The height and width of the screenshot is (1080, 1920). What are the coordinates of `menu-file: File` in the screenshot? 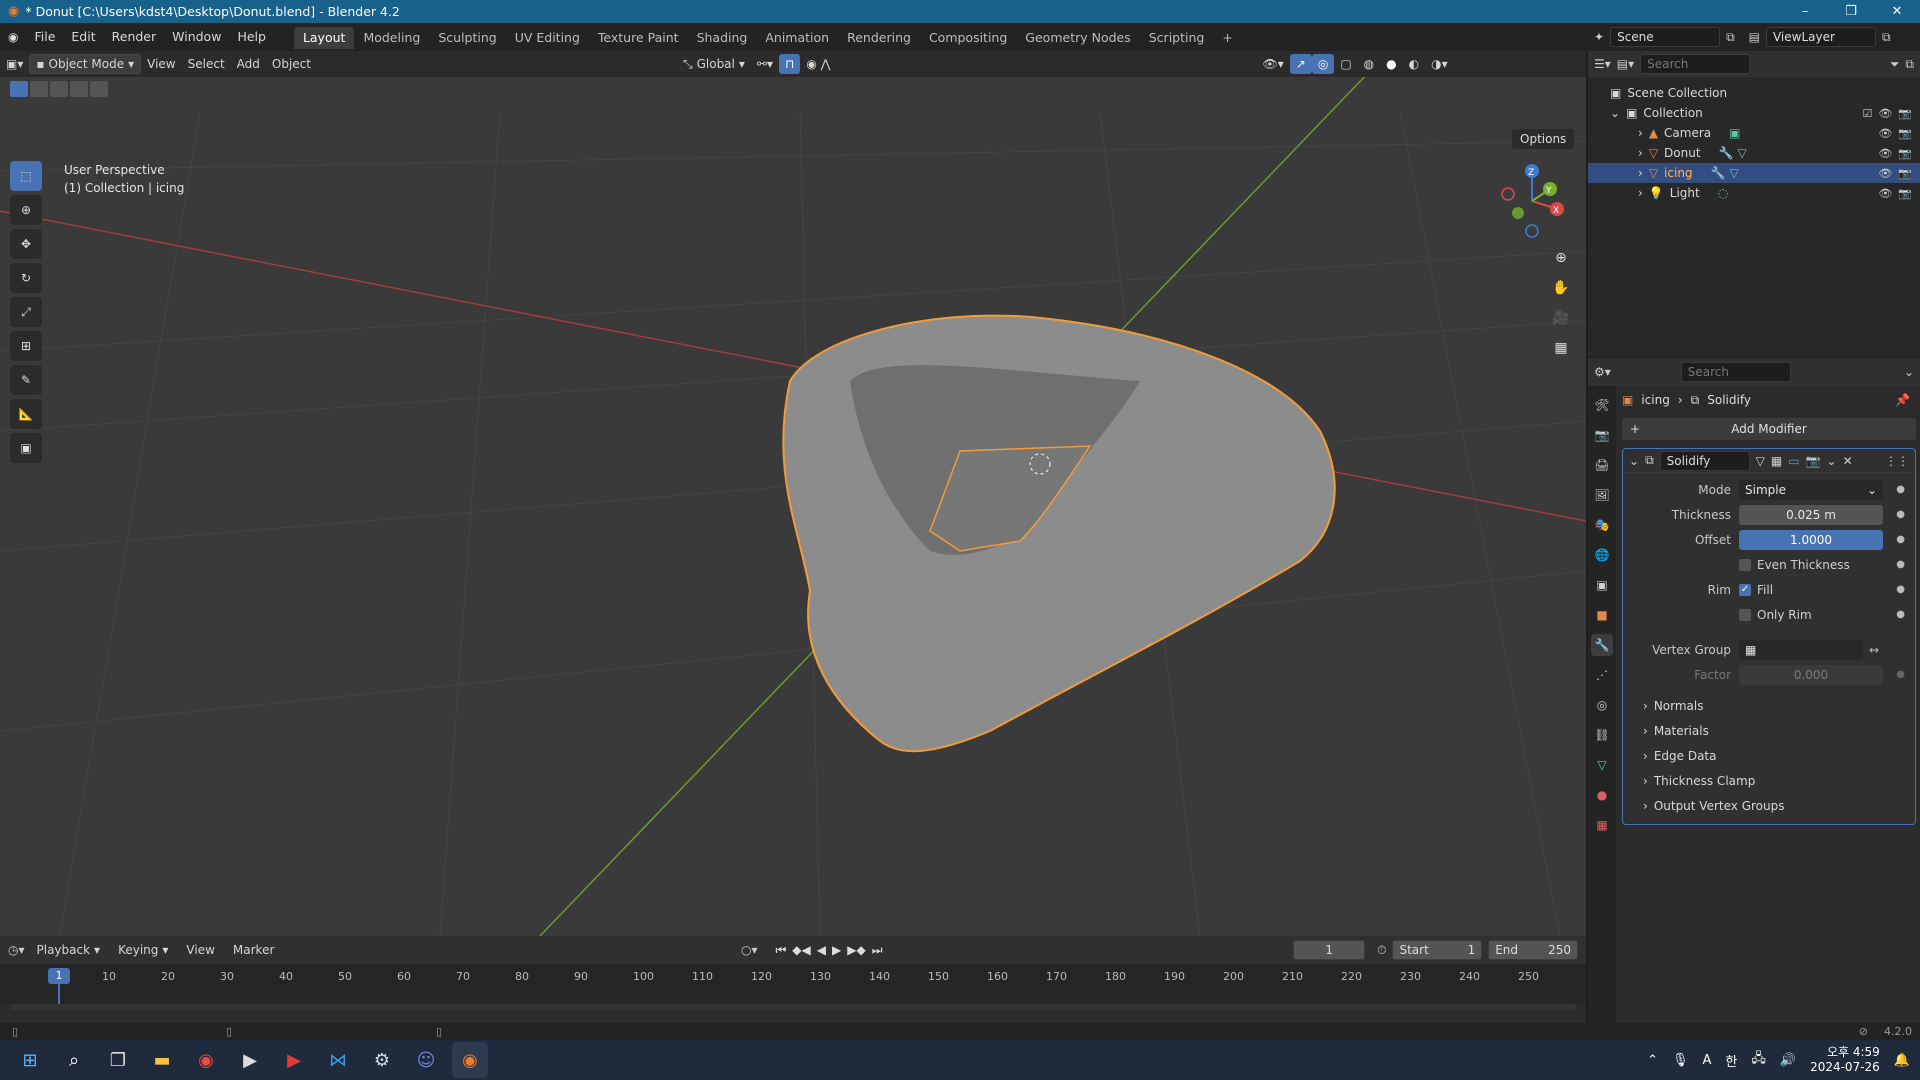 It's located at (44, 37).